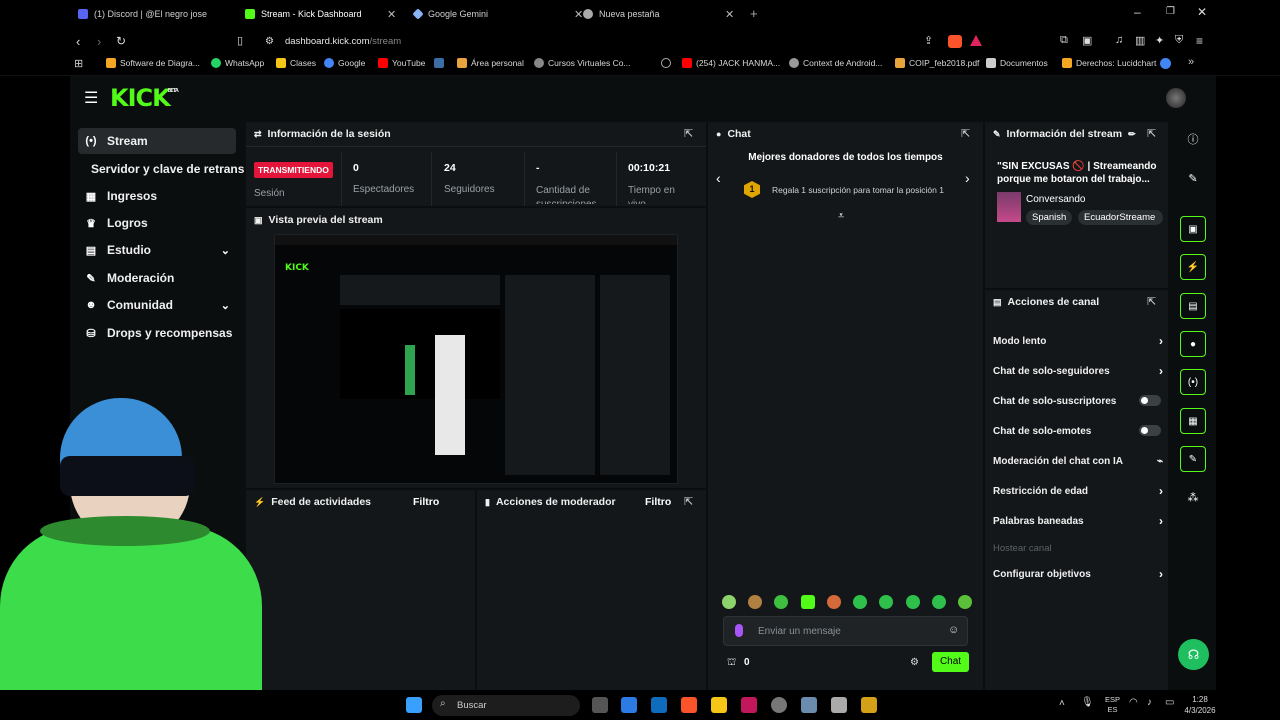  Describe the element at coordinates (1159, 40) in the screenshot. I see `leo-ai-icon: ✦` at that location.